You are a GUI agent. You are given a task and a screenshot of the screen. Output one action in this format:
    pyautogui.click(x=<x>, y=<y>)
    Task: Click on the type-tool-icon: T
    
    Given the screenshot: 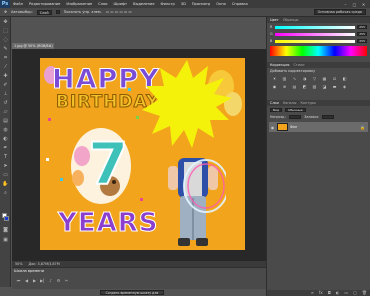 What is the action you would take?
    pyautogui.click(x=5, y=157)
    